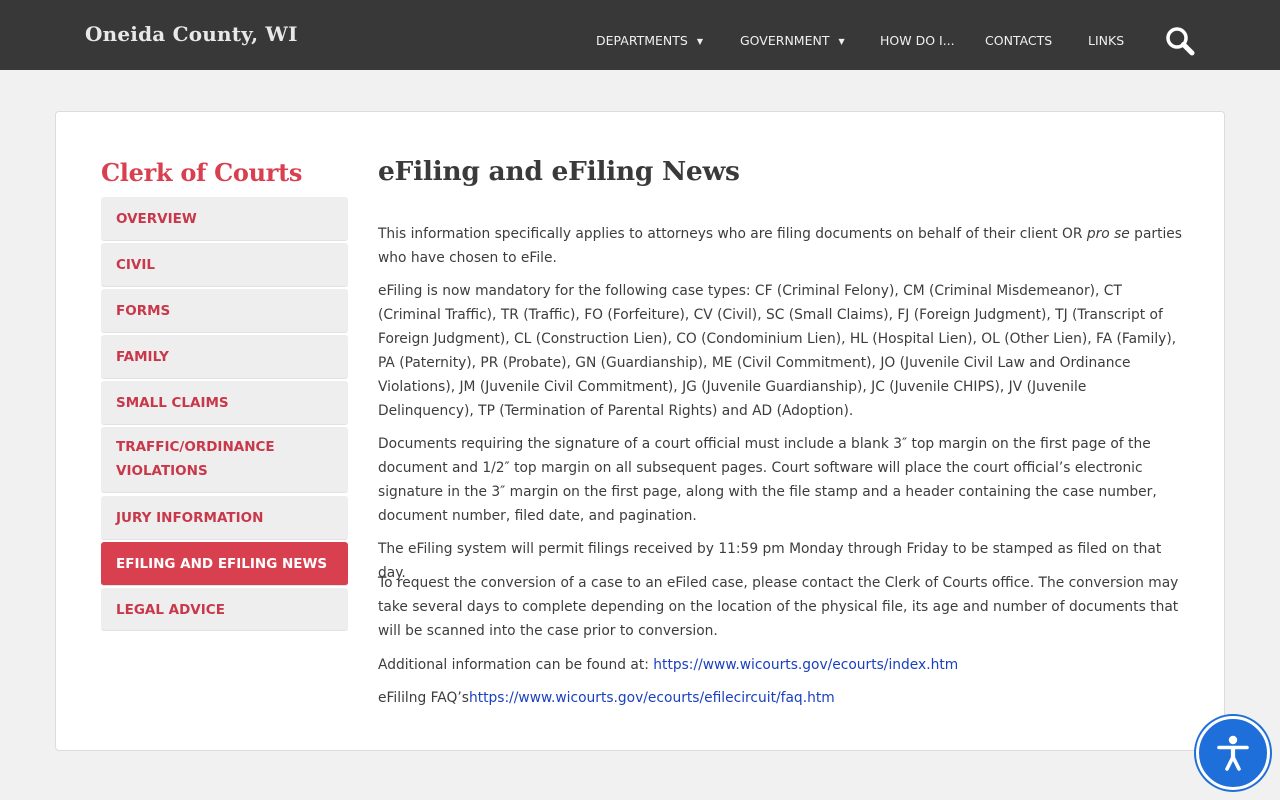  I want to click on sidebar-item-label: JURY INFORMATION, so click(190, 518).